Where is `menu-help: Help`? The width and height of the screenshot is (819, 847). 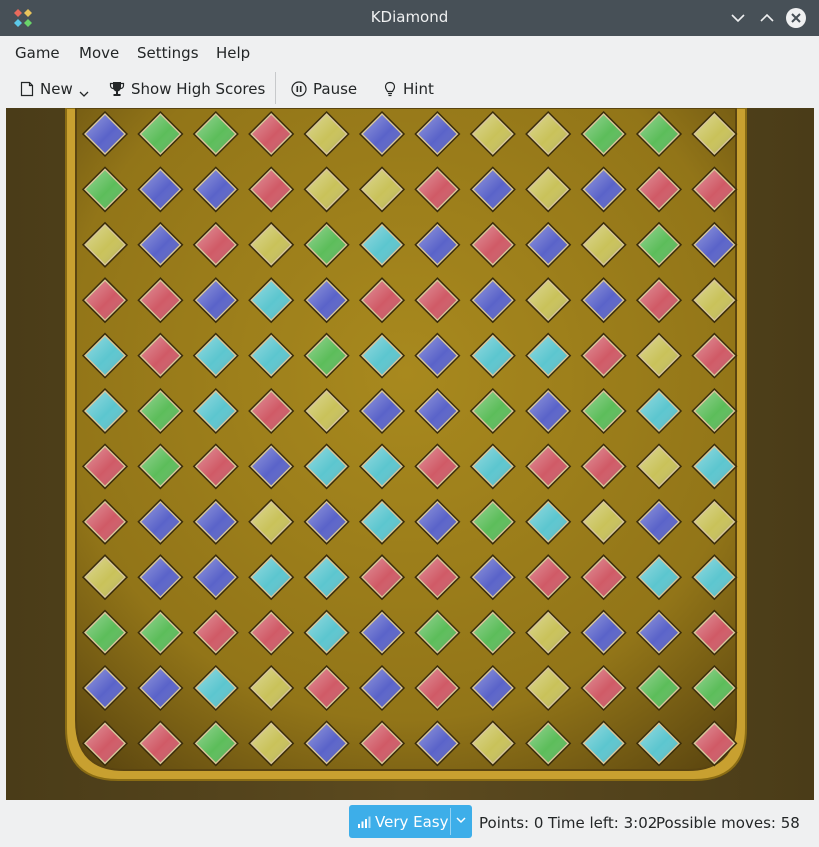
menu-help: Help is located at coordinates (233, 53).